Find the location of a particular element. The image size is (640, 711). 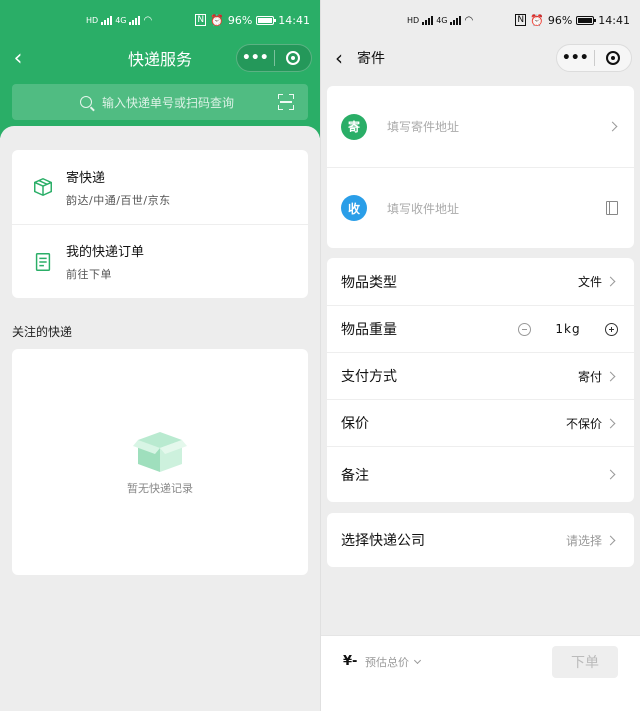

chevron-left-icon: ‹ is located at coordinates (18, 58).